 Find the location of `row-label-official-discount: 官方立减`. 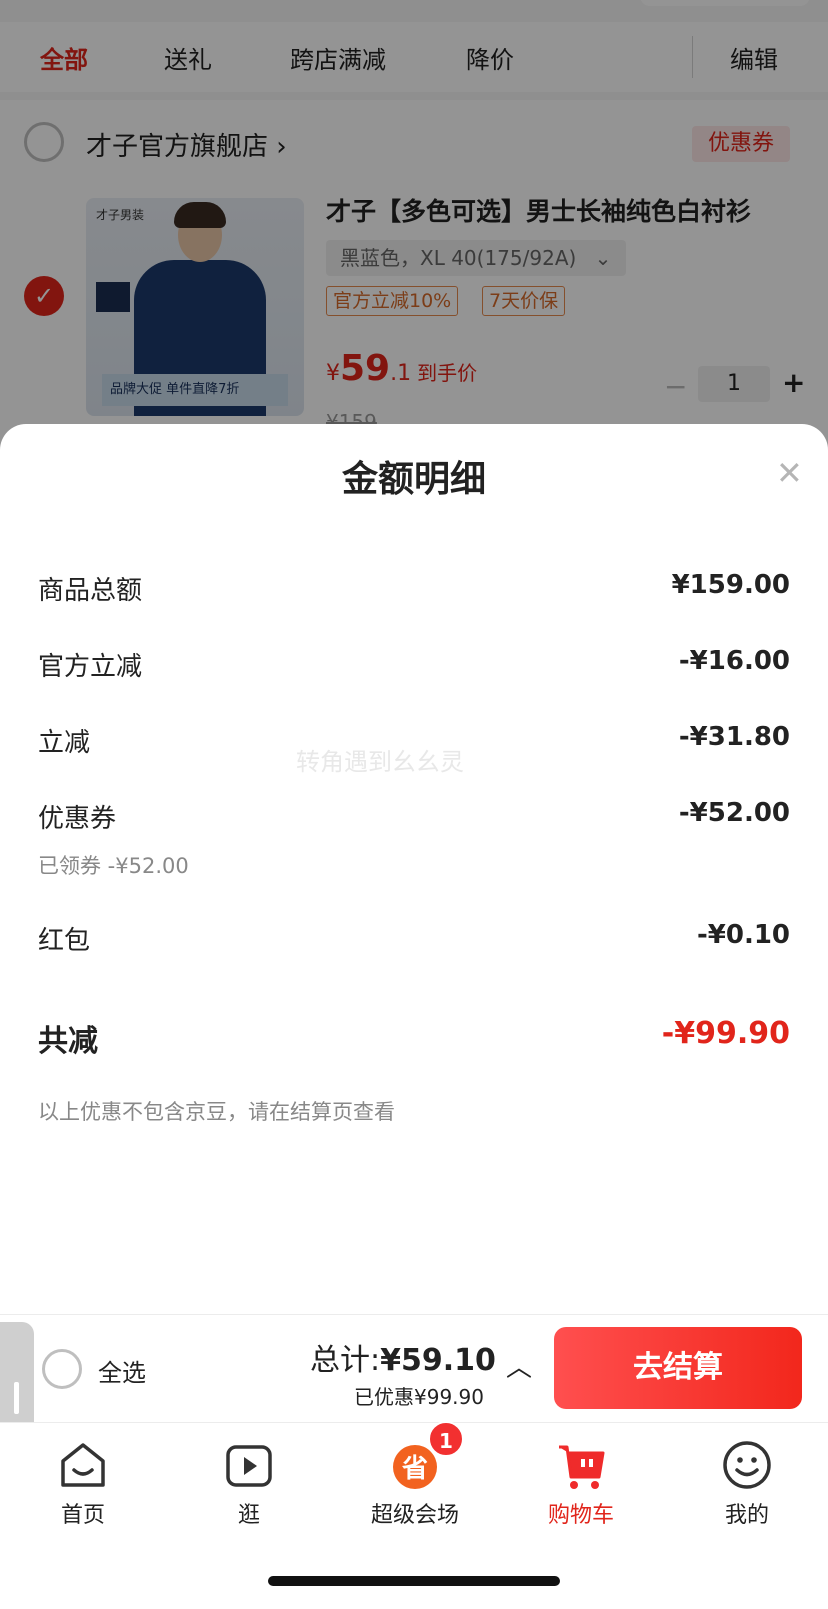

row-label-official-discount: 官方立减 is located at coordinates (90, 667).